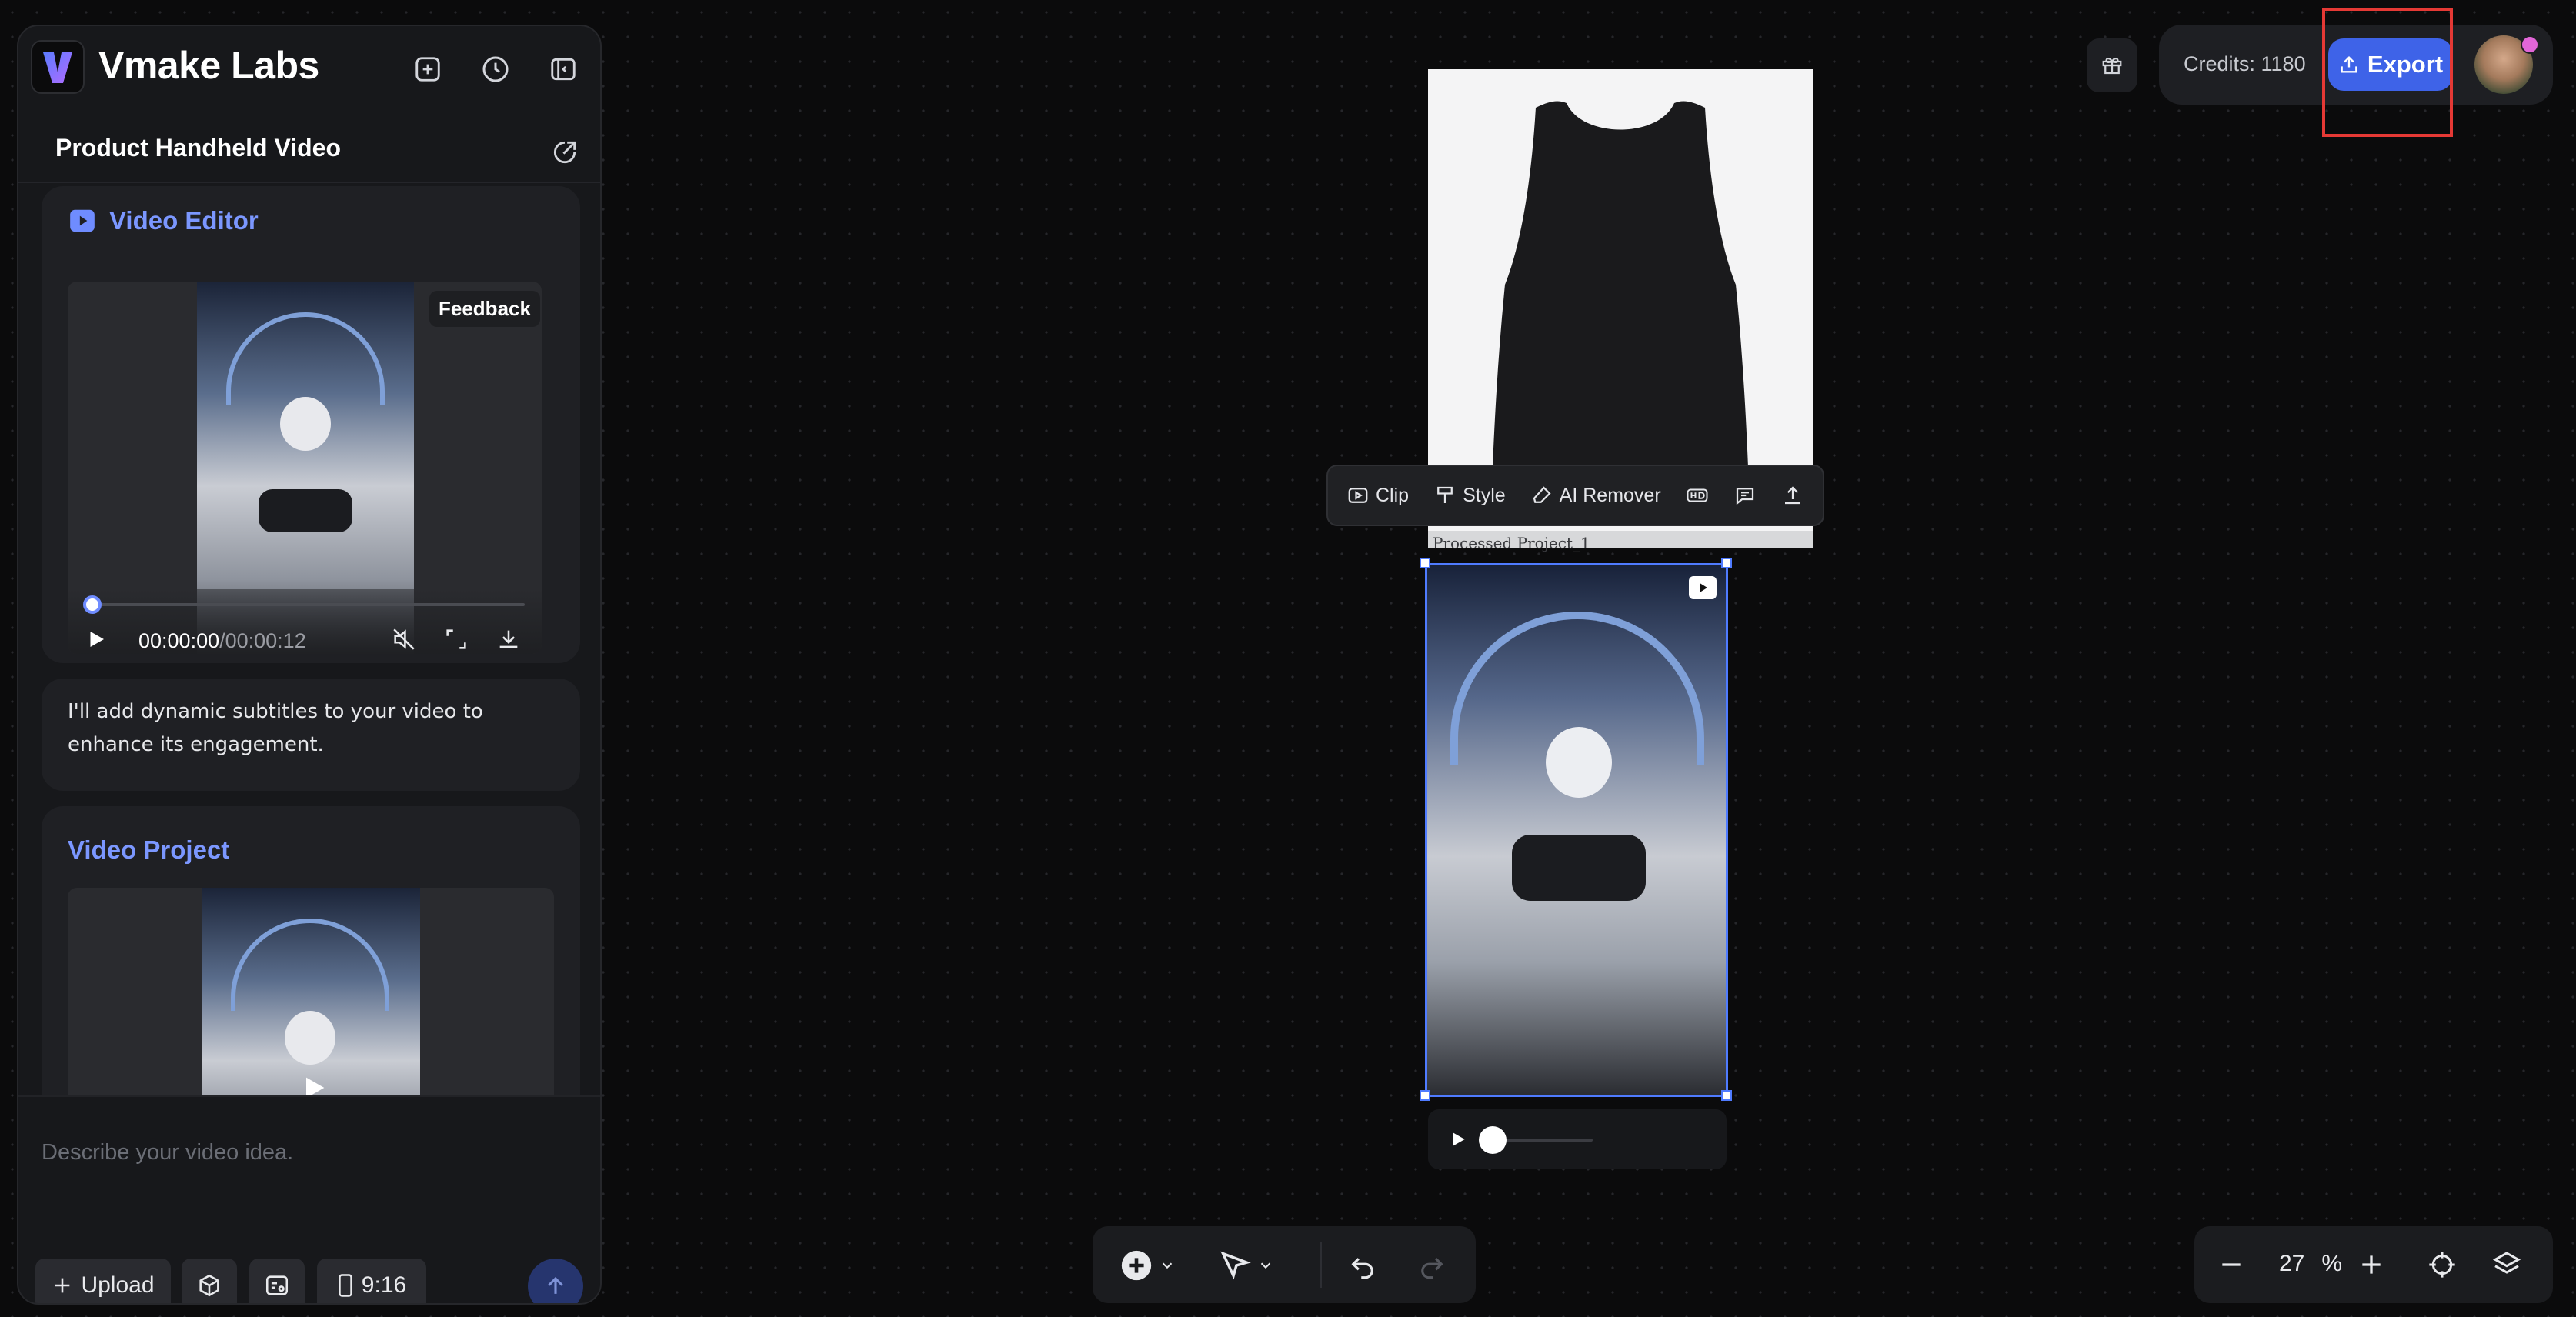  I want to click on video-preview: Feedback 00:00:00/00:00:12, so click(305, 468).